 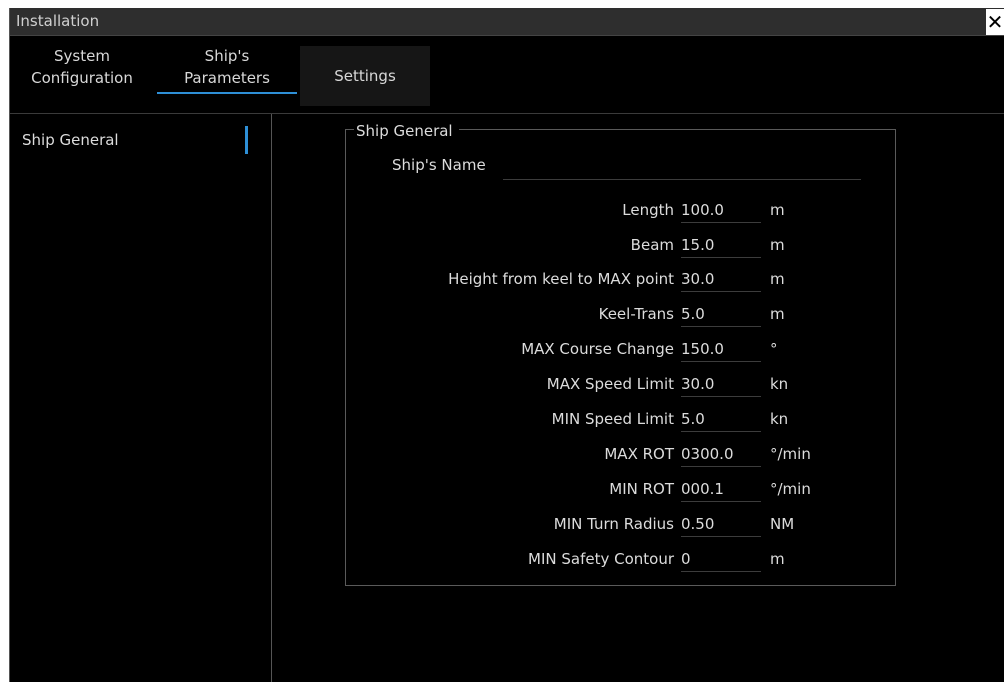 I want to click on param-label: MIN Turn Radius, so click(x=613, y=524).